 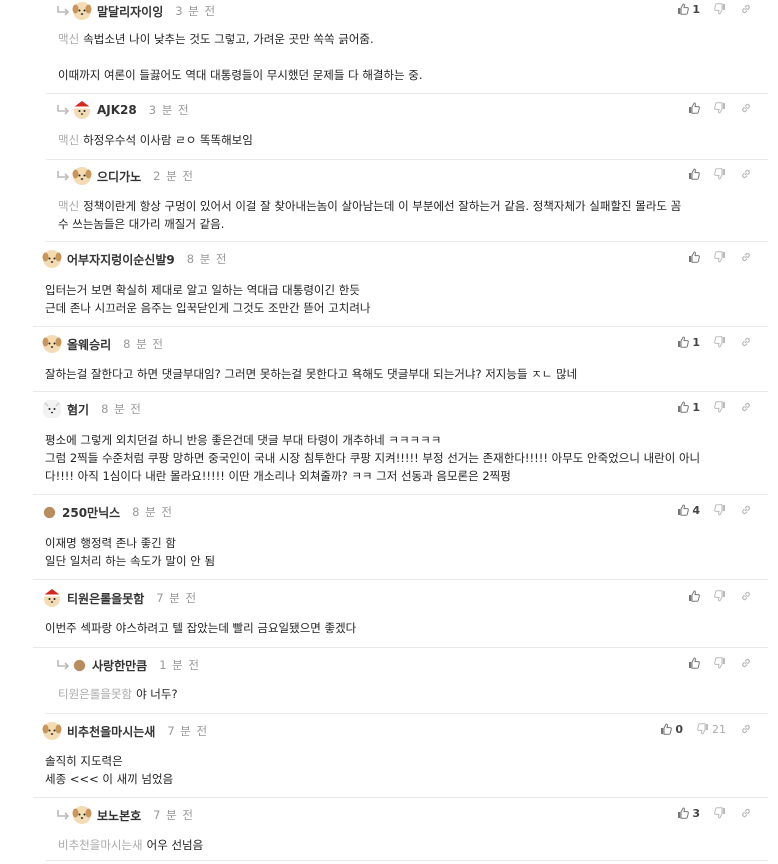 What do you see at coordinates (408, 845) in the screenshot?
I see `comment-body: 비추천을마시는새 어우 선넘음` at bounding box center [408, 845].